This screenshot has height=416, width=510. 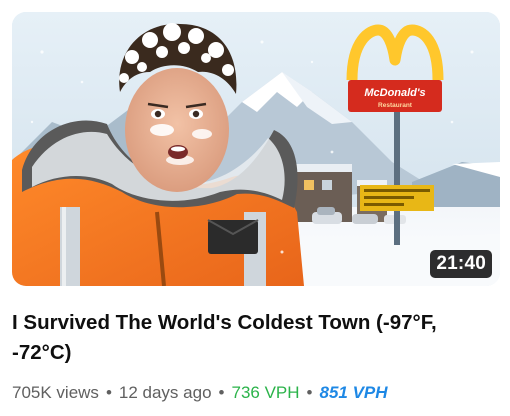 I want to click on view-count: 705K views, so click(x=55, y=392).